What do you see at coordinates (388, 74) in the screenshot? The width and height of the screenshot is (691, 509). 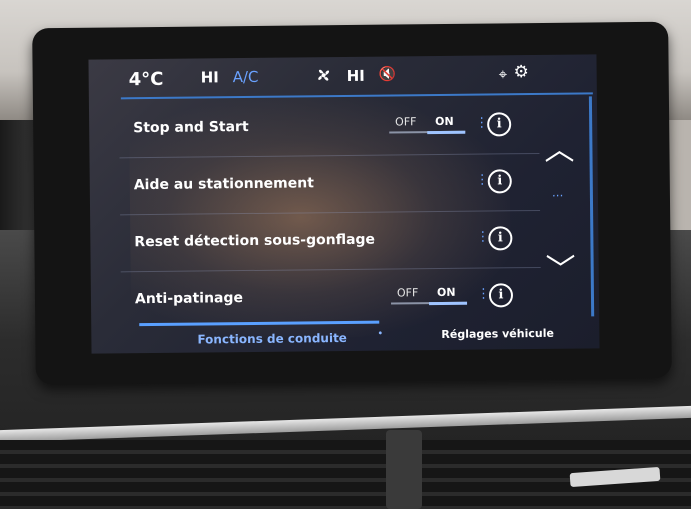 I see `mute-icon: 🔇` at bounding box center [388, 74].